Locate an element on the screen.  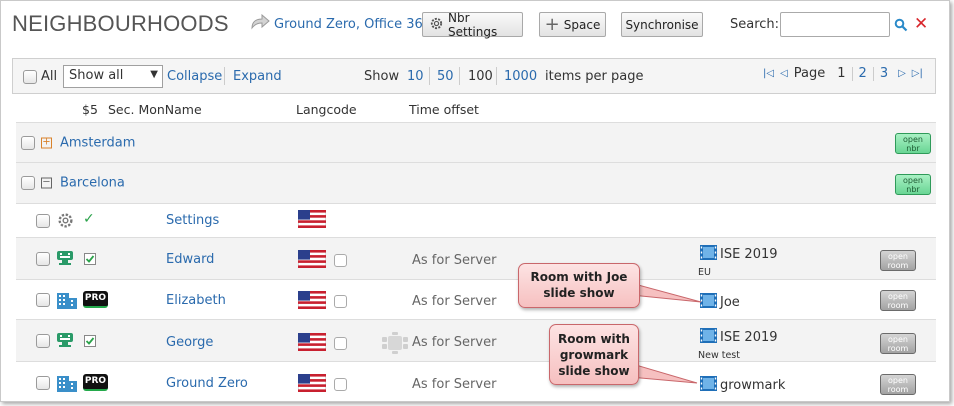
location-link: Ground Zero, Office 365 is located at coordinates (341, 23).